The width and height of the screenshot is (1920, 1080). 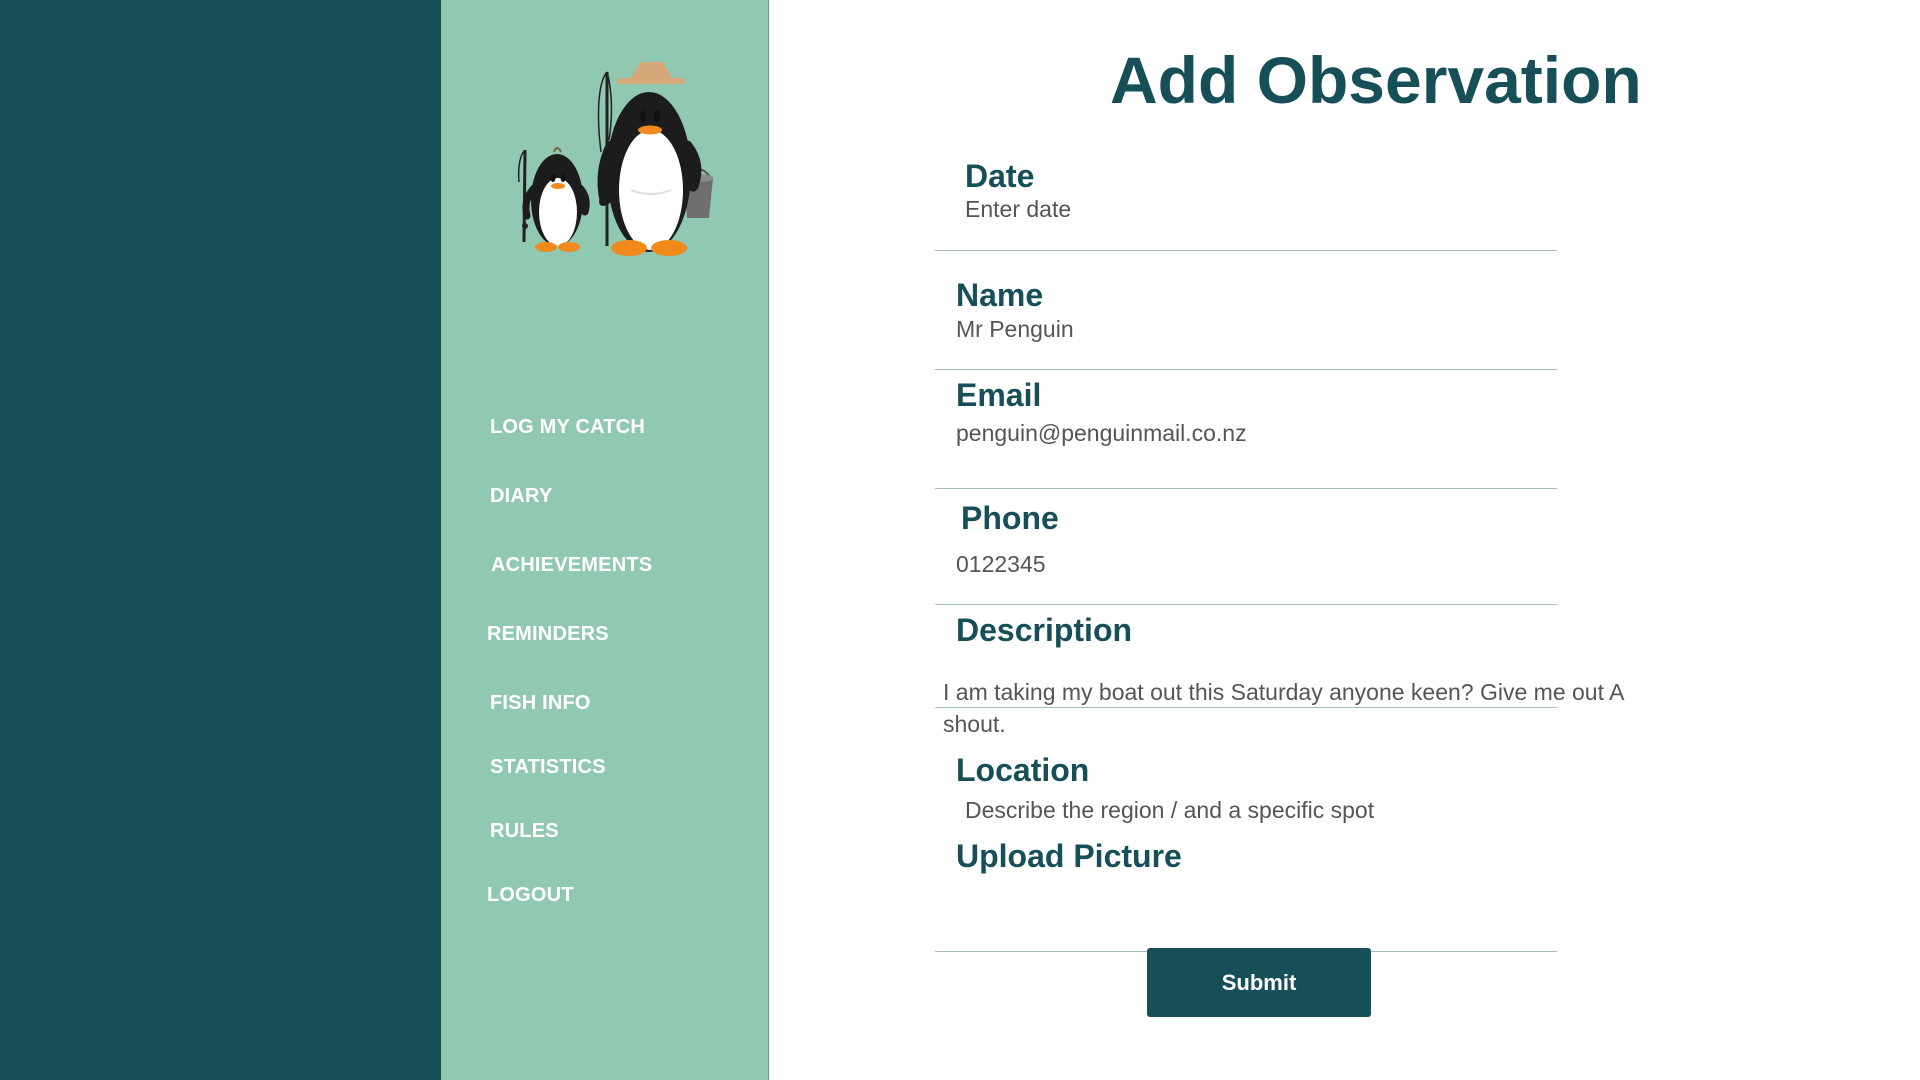 I want to click on name-field: Mr Penguin, so click(x=1015, y=329).